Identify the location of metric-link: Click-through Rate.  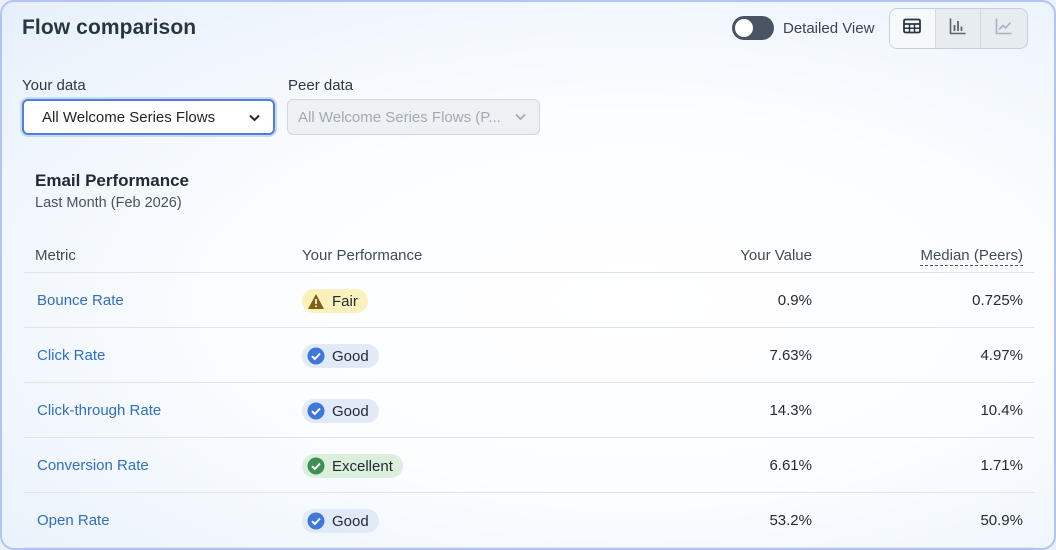
(99, 410).